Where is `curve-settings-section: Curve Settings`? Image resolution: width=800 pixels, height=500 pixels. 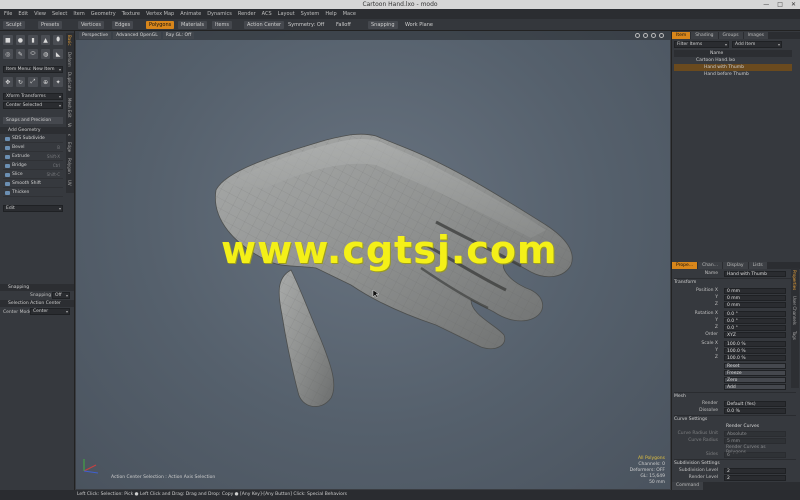 curve-settings-section: Curve Settings is located at coordinates (735, 418).